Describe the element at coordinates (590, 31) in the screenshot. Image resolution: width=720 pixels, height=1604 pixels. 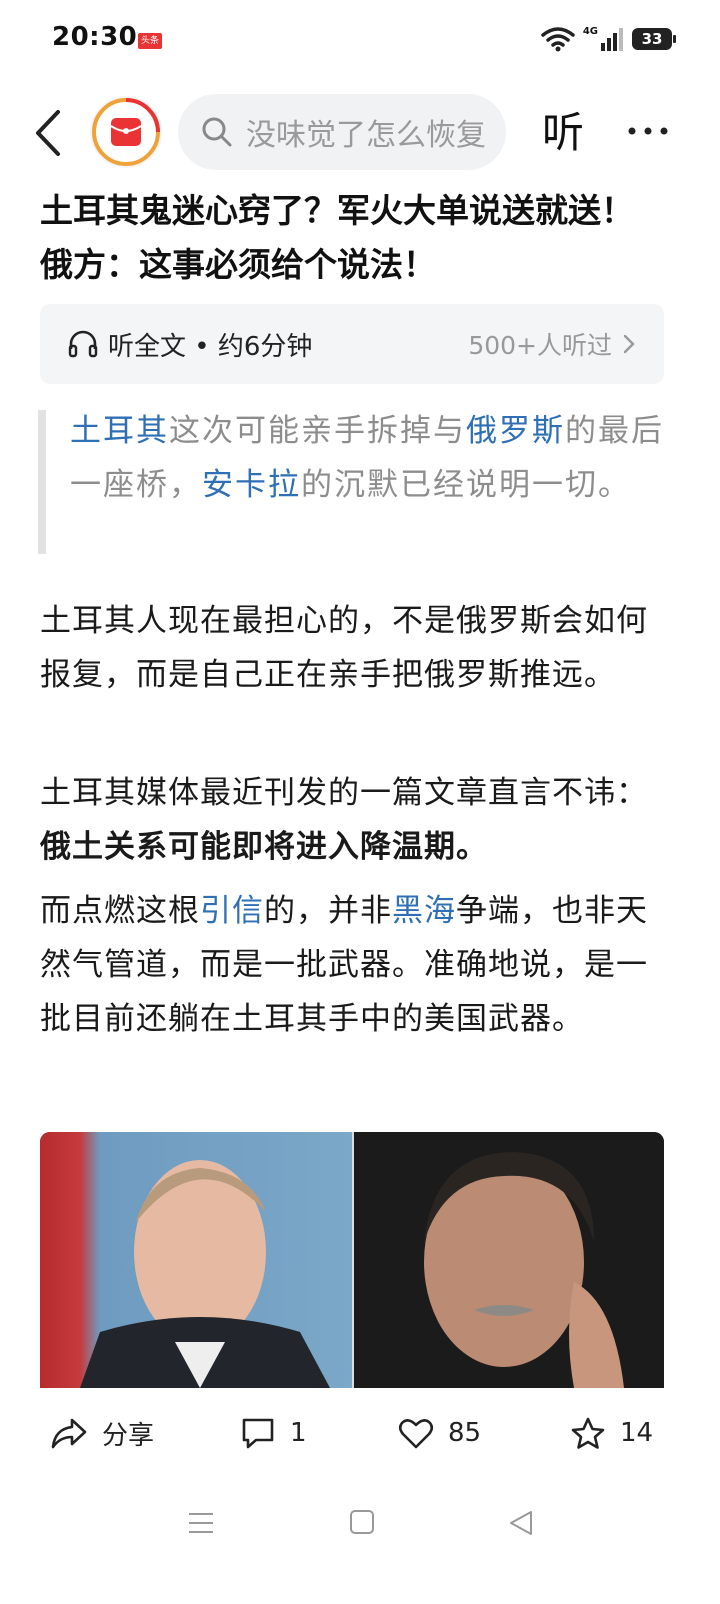
I see `network-type: 4G` at that location.